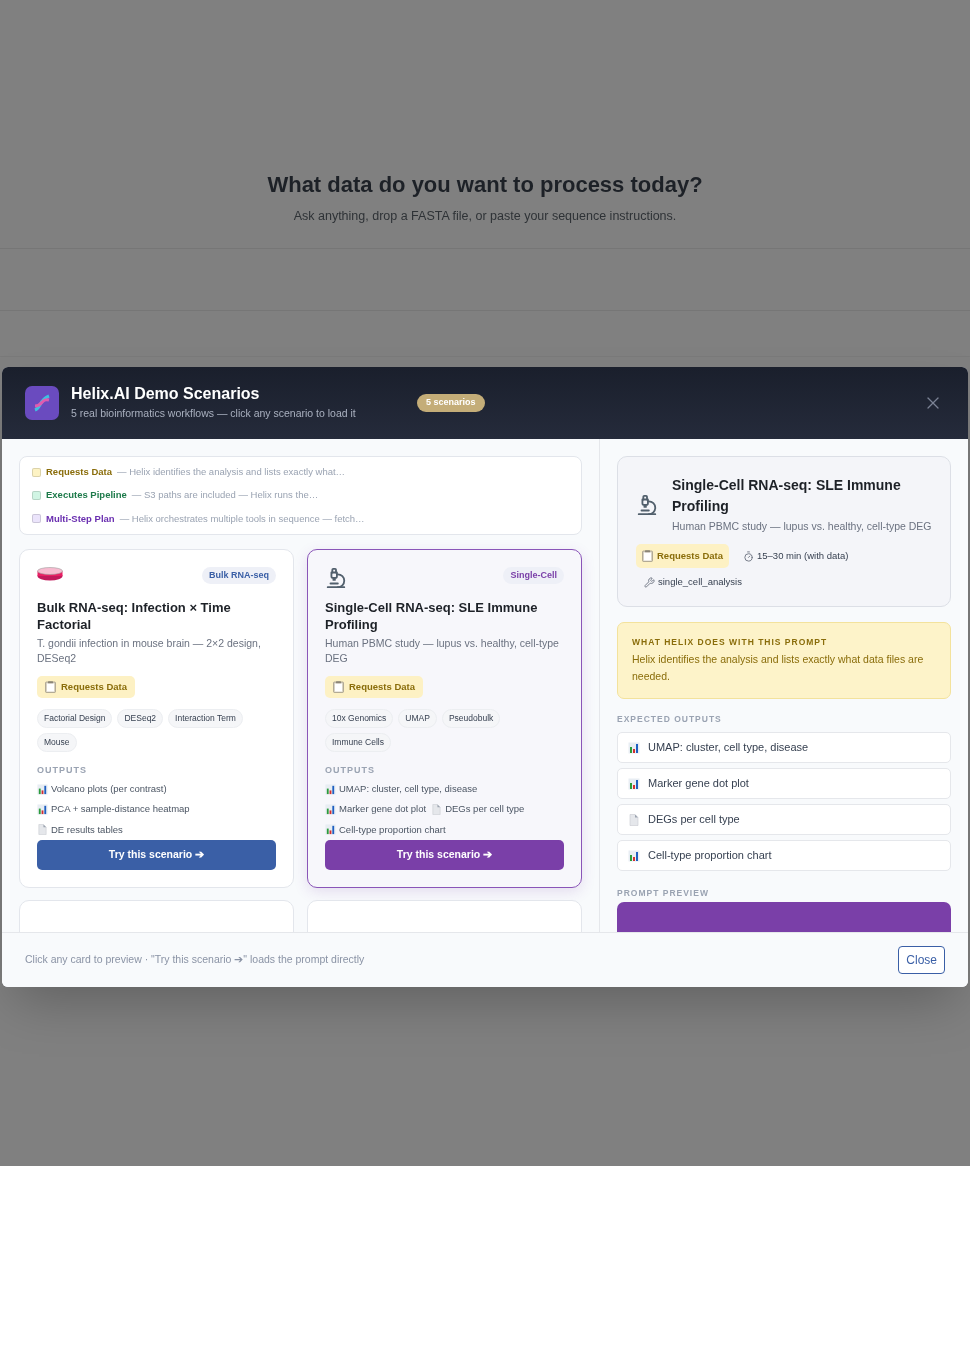  What do you see at coordinates (730, 642) in the screenshot?
I see `note-heading: WHAT HELIX DOES WITH THIS PROMPT` at bounding box center [730, 642].